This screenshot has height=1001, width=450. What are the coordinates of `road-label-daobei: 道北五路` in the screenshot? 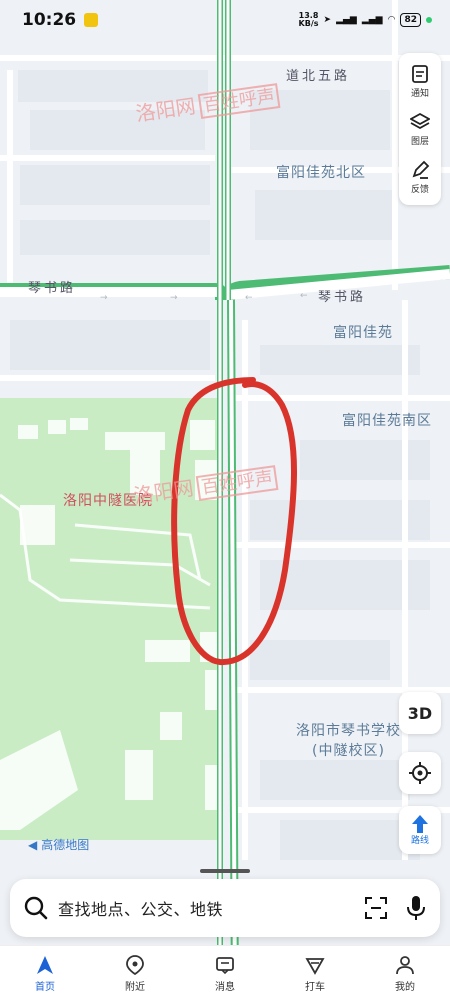 It's located at (318, 76).